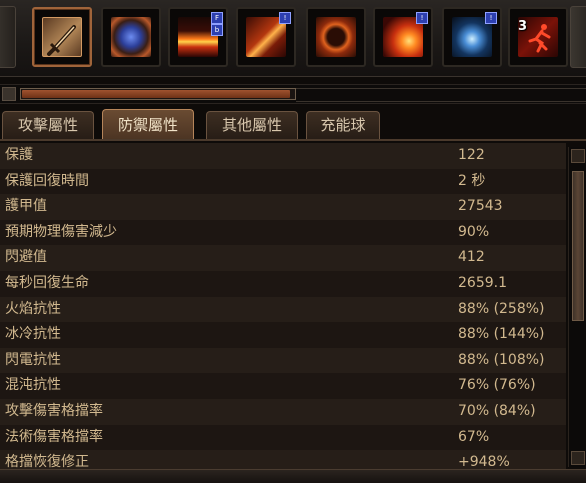 Image resolution: width=586 pixels, height=483 pixels. What do you see at coordinates (54, 410) in the screenshot?
I see `stat-label: 攻擊傷害格擋率` at bounding box center [54, 410].